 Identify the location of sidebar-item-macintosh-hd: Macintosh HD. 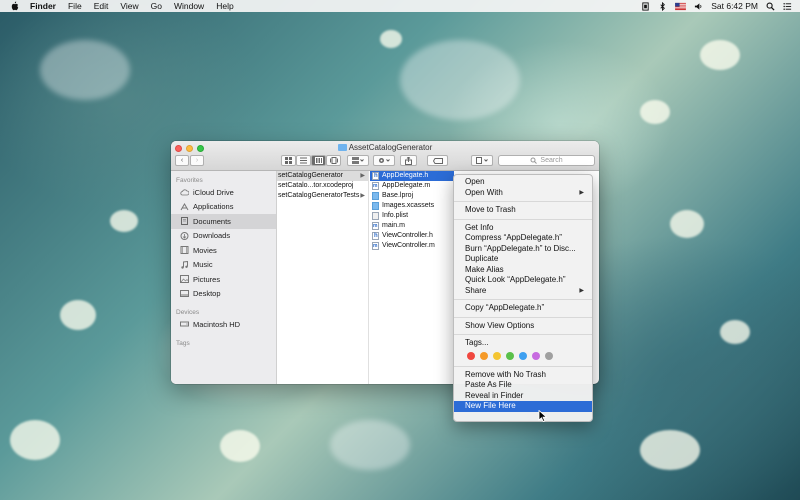
(223, 324).